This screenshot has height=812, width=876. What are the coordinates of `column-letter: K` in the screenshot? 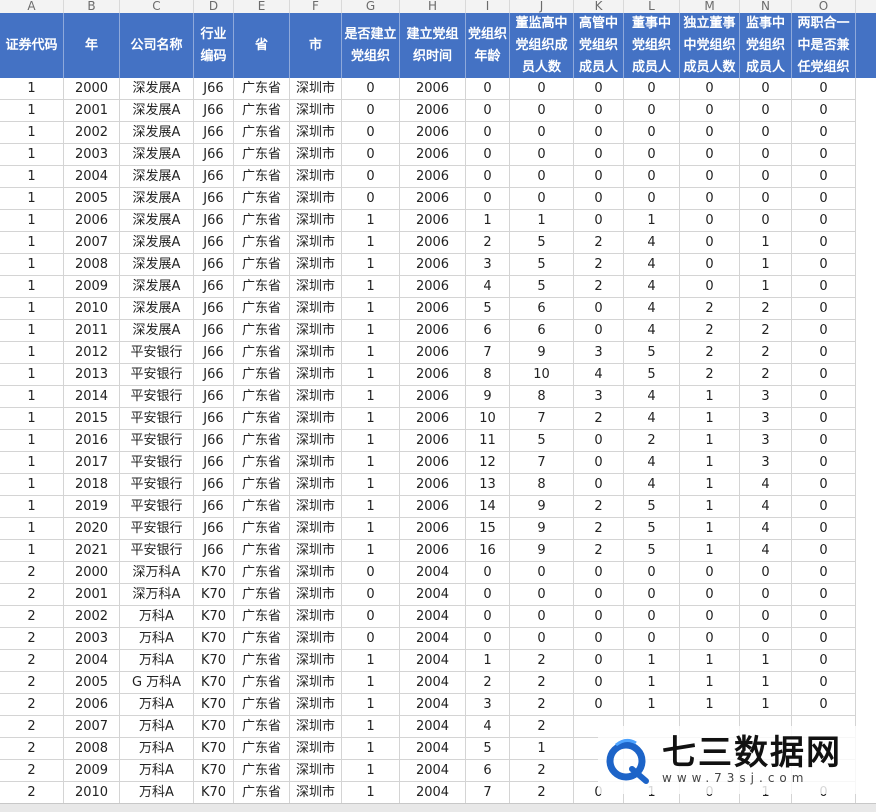 It's located at (599, 6).